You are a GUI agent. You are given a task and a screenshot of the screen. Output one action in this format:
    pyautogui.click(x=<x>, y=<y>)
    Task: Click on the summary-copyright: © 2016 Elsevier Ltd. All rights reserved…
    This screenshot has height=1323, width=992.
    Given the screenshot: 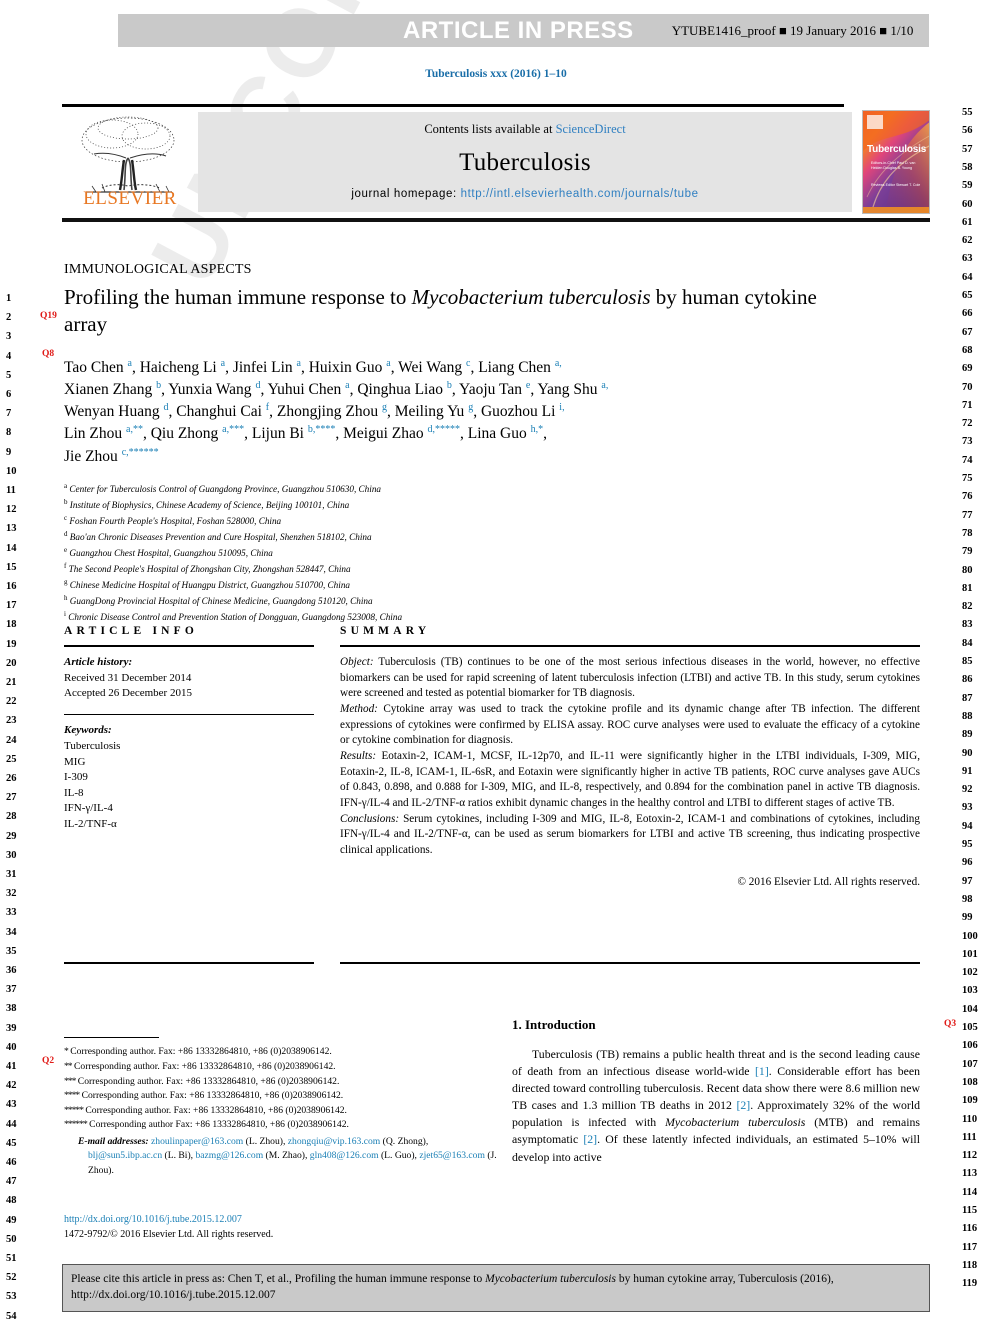 What is the action you would take?
    pyautogui.click(x=829, y=881)
    